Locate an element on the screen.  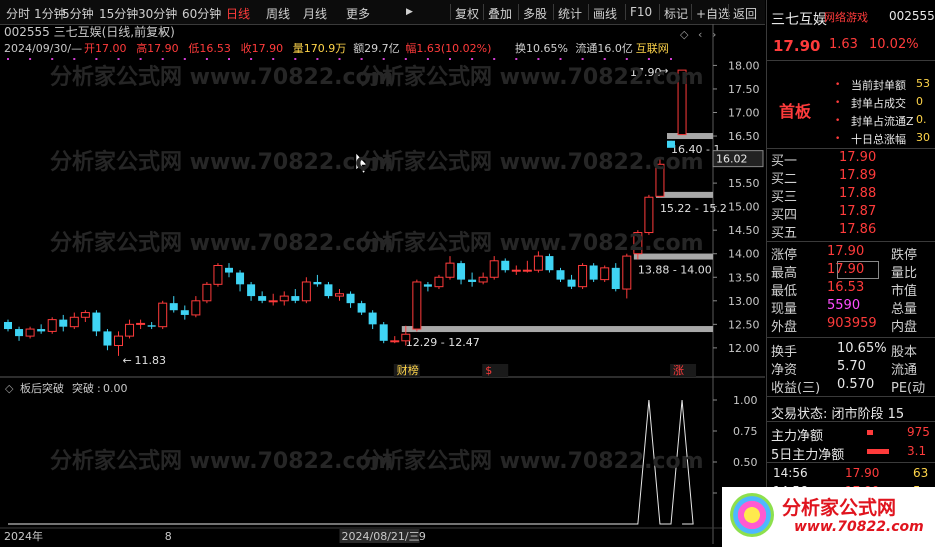
toolbar-btn-6: 标记 is located at coordinates (676, 13).